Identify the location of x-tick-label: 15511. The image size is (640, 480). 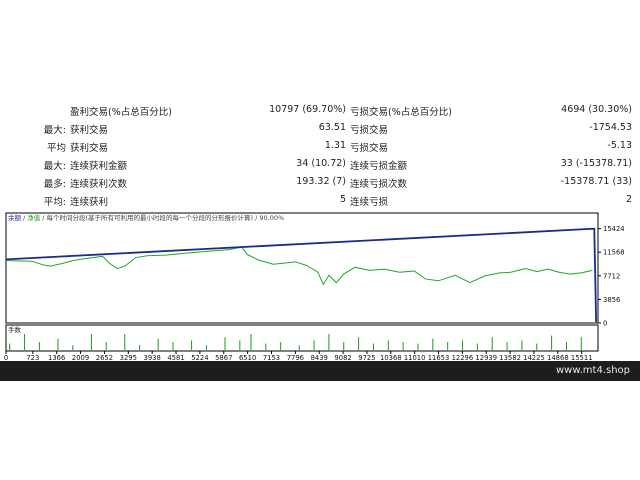
(582, 357).